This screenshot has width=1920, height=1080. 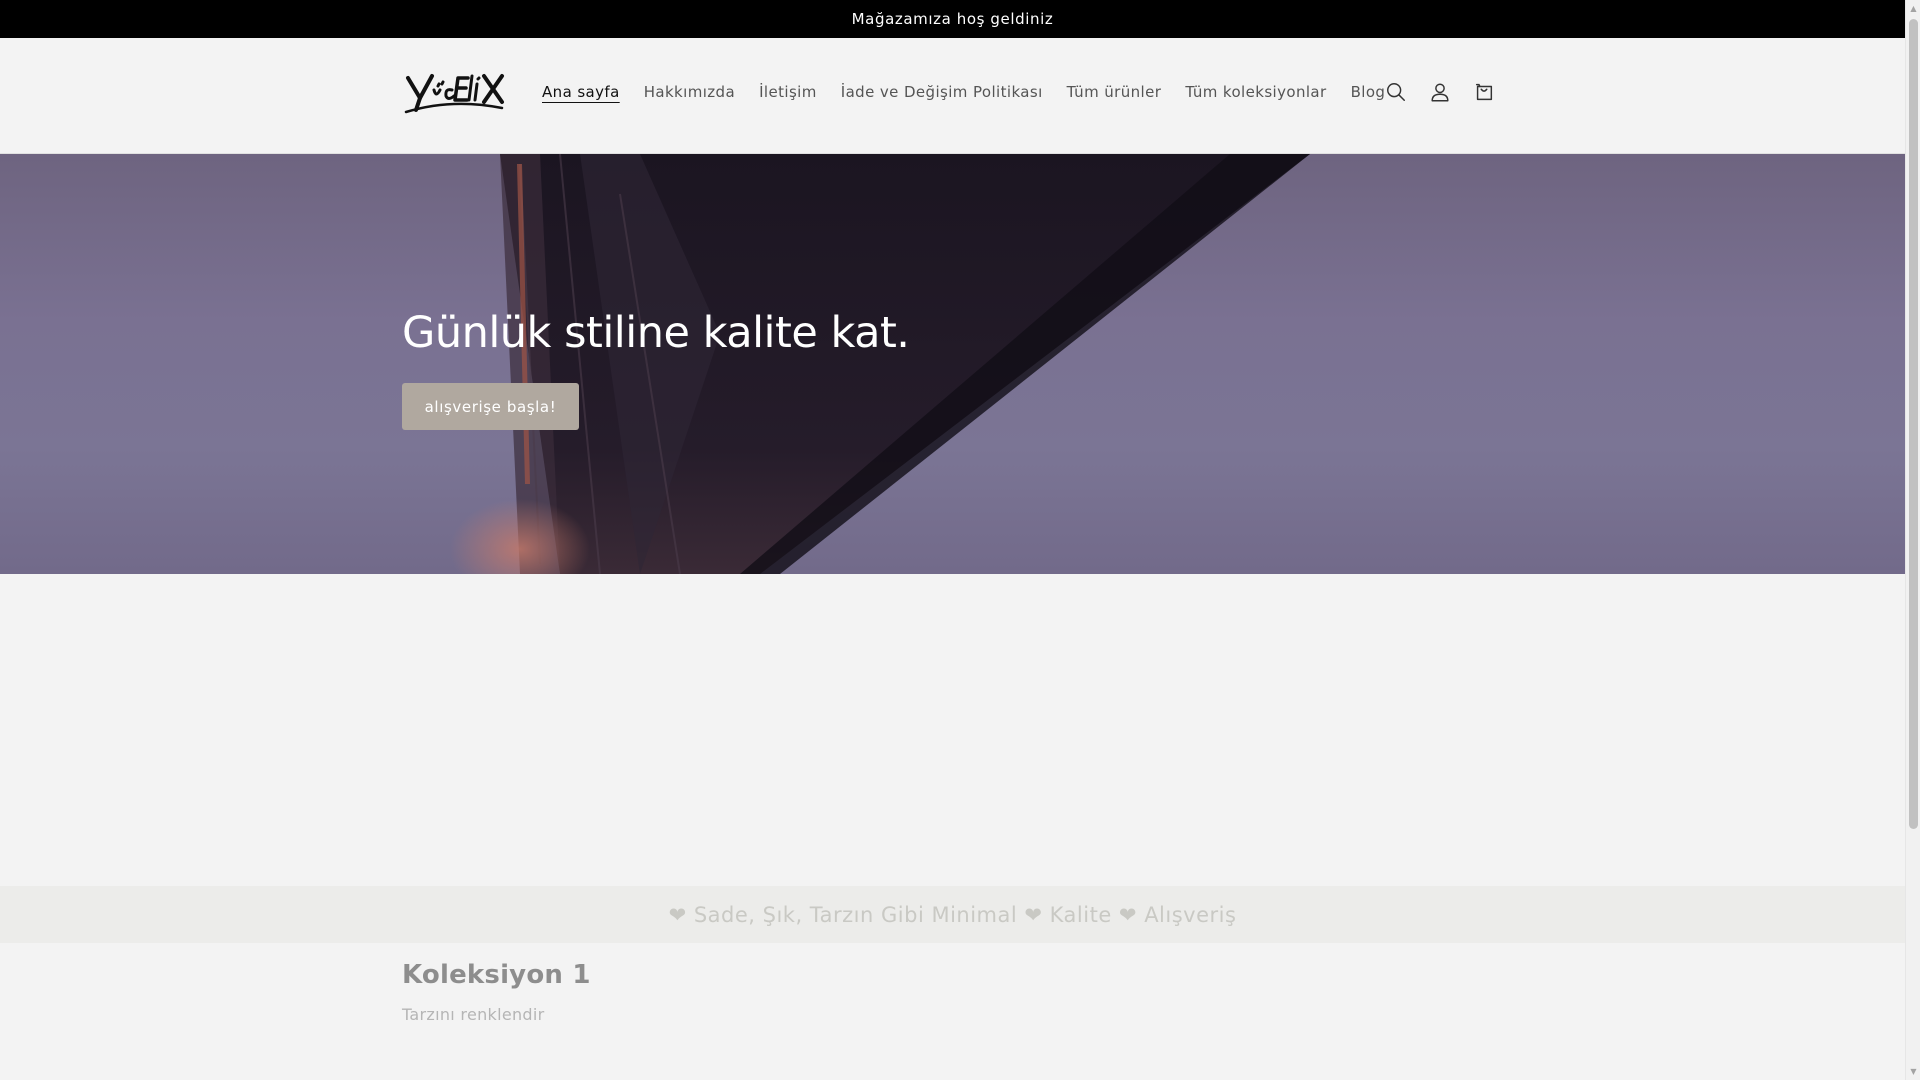 I want to click on nav-link-home: Ana sayfa, so click(x=581, y=92).